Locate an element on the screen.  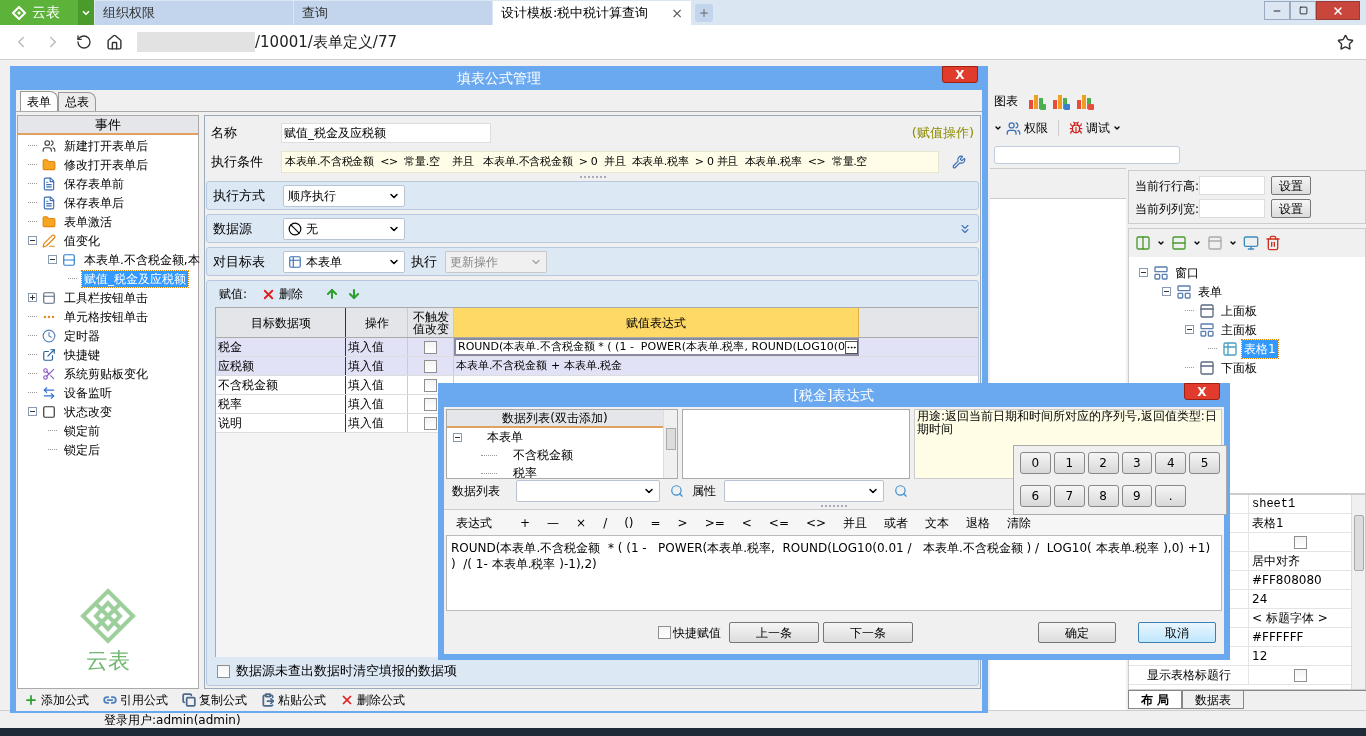
field-label: 执行方式 is located at coordinates (239, 195).